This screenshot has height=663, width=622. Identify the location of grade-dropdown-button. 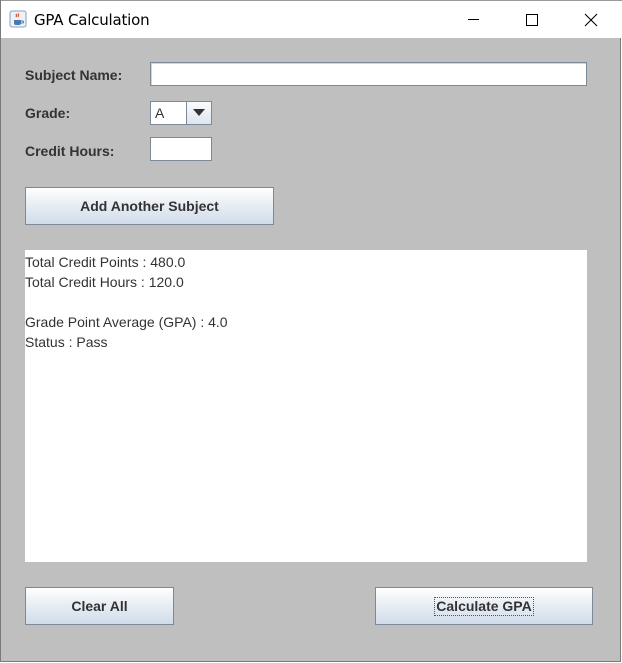
(198, 113).